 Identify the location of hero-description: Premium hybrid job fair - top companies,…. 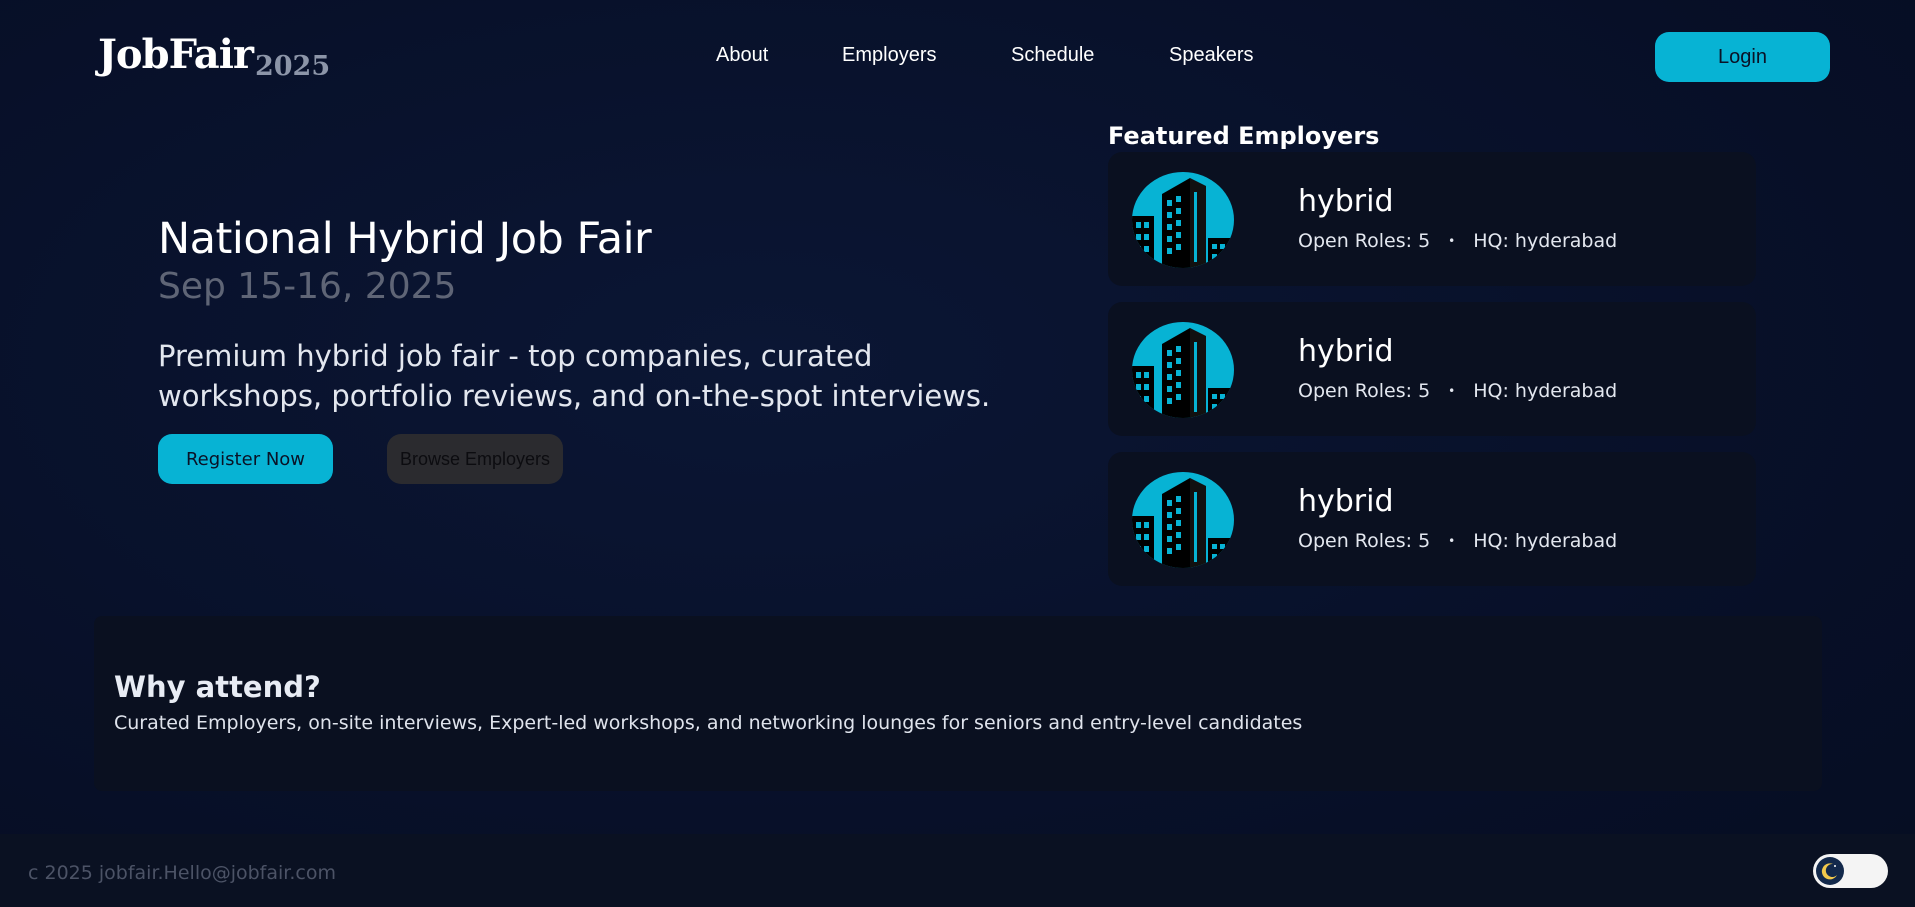
(574, 376).